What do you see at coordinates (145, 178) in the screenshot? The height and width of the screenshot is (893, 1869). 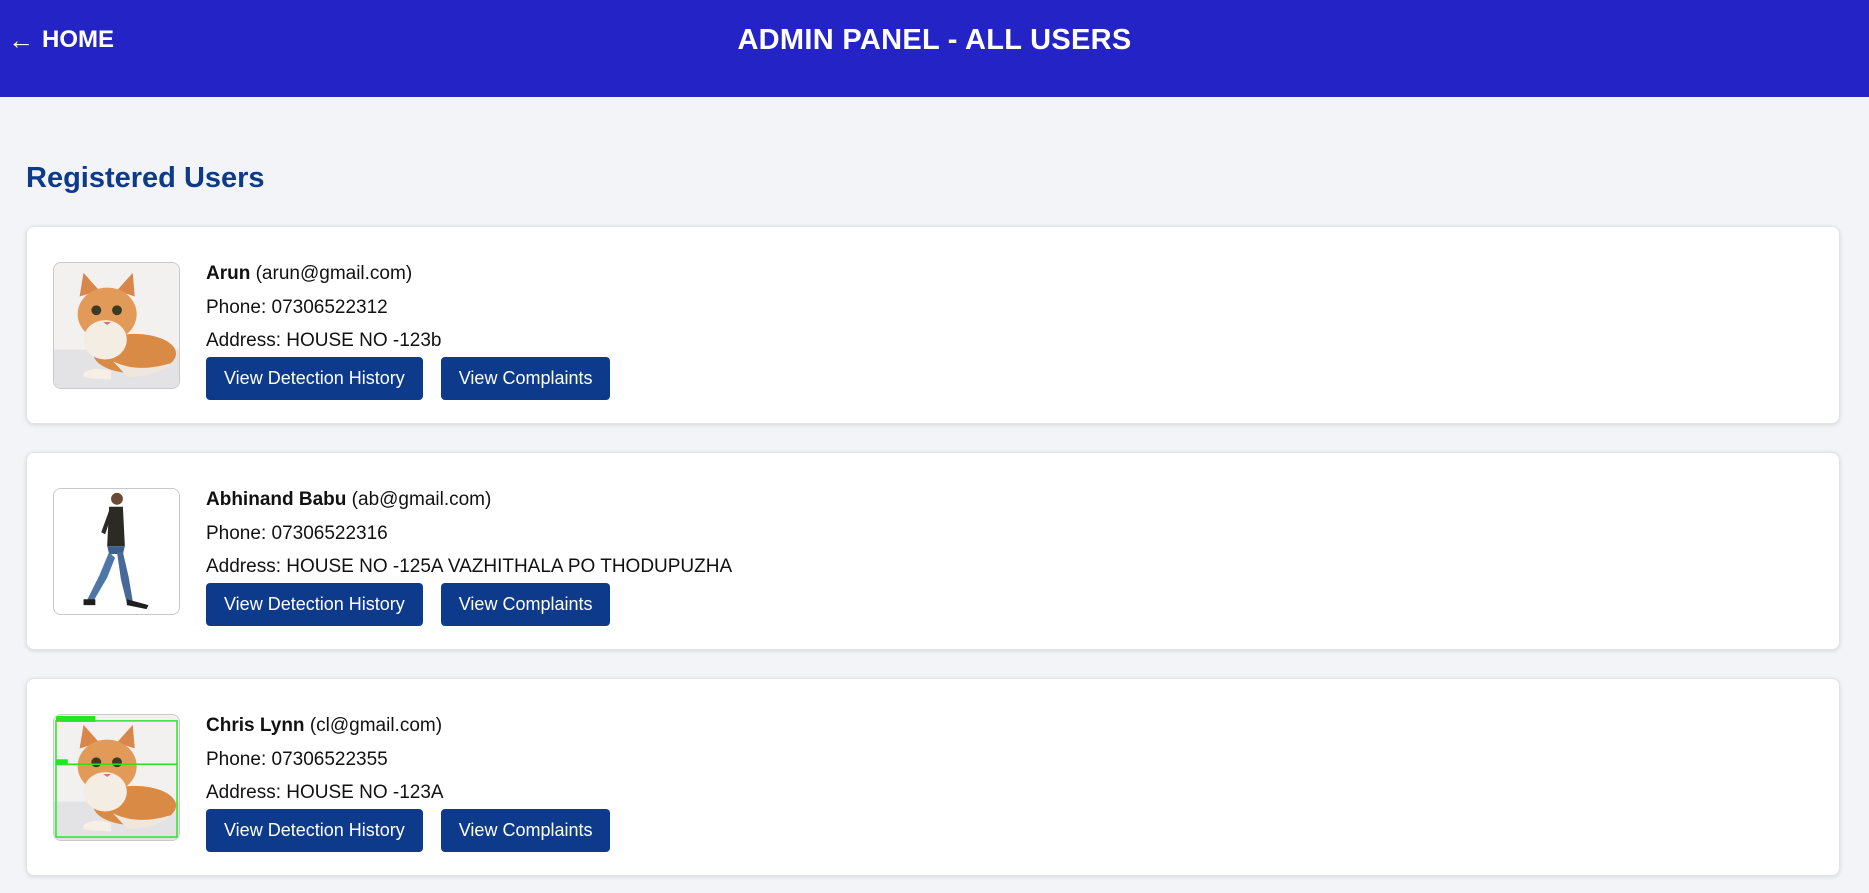 I see `section-title: Registered Users` at bounding box center [145, 178].